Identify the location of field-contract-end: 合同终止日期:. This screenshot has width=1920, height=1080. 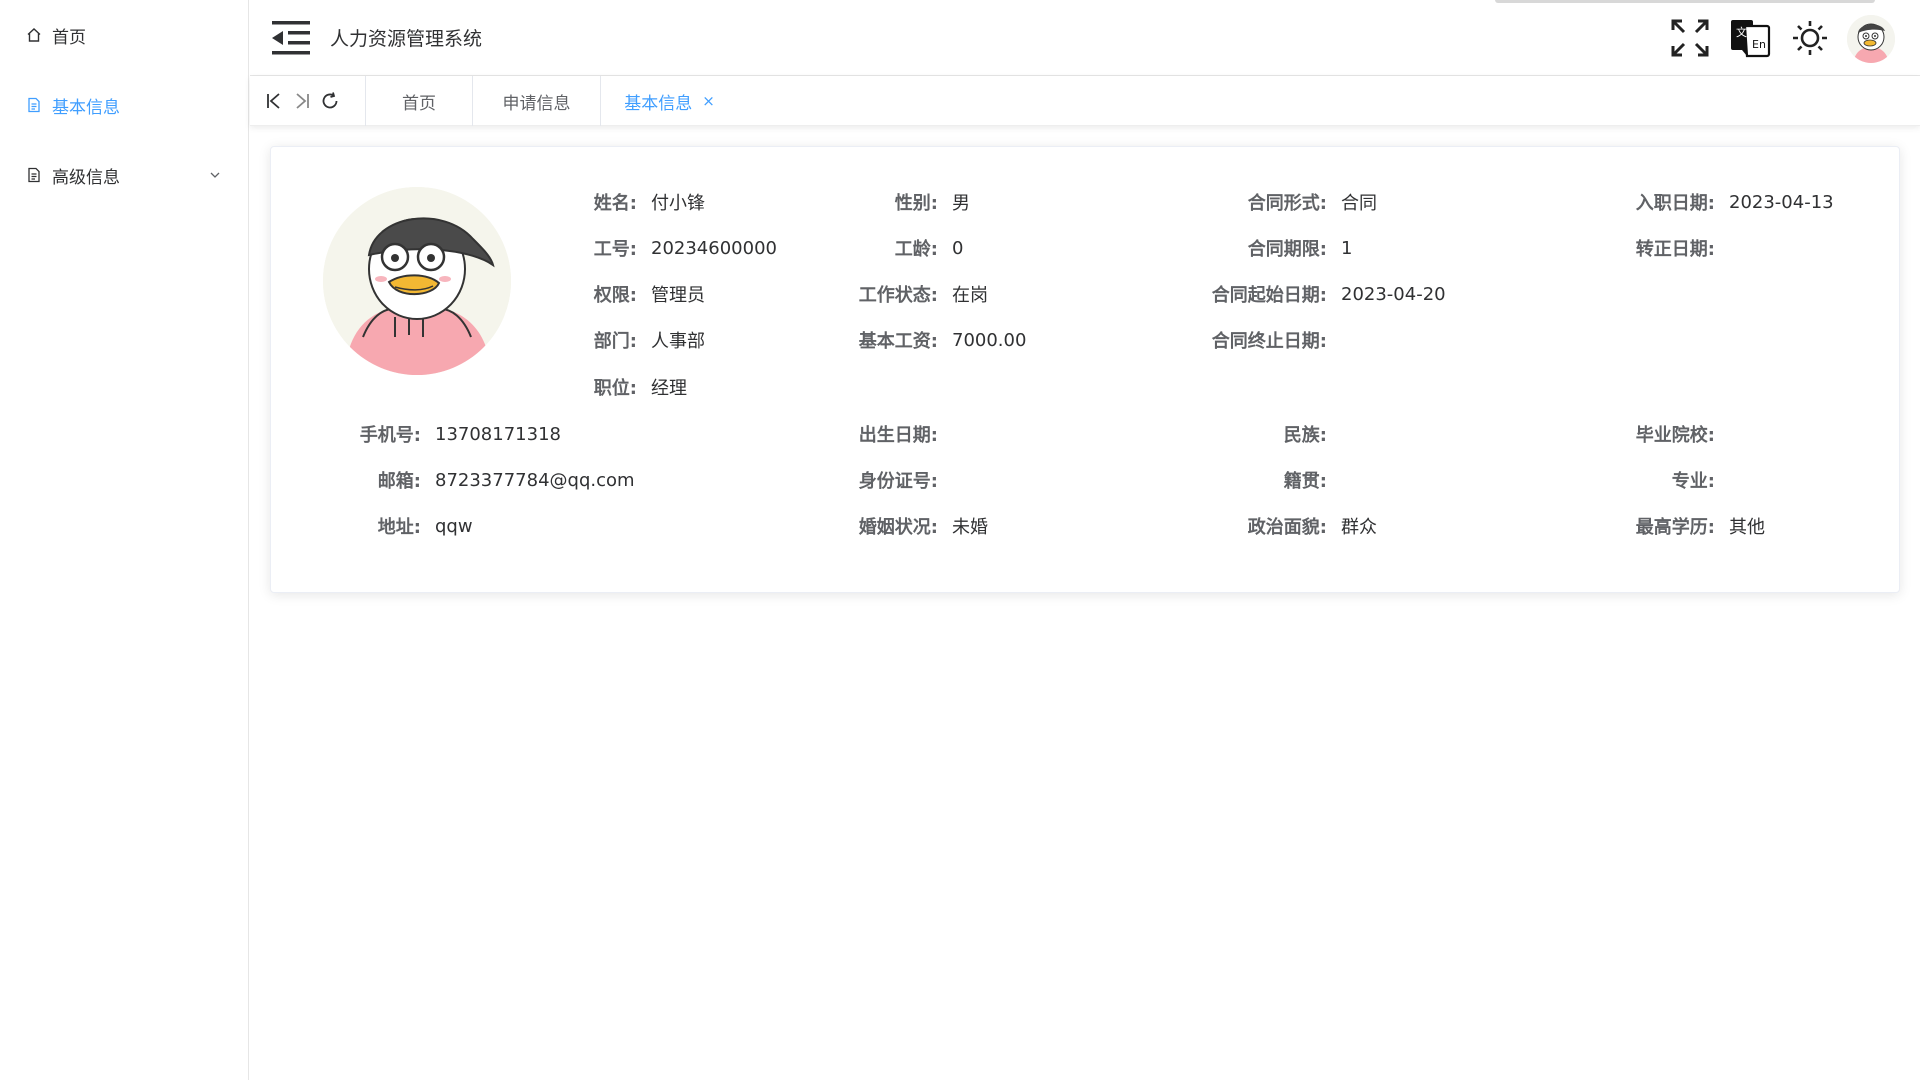
(1259, 340).